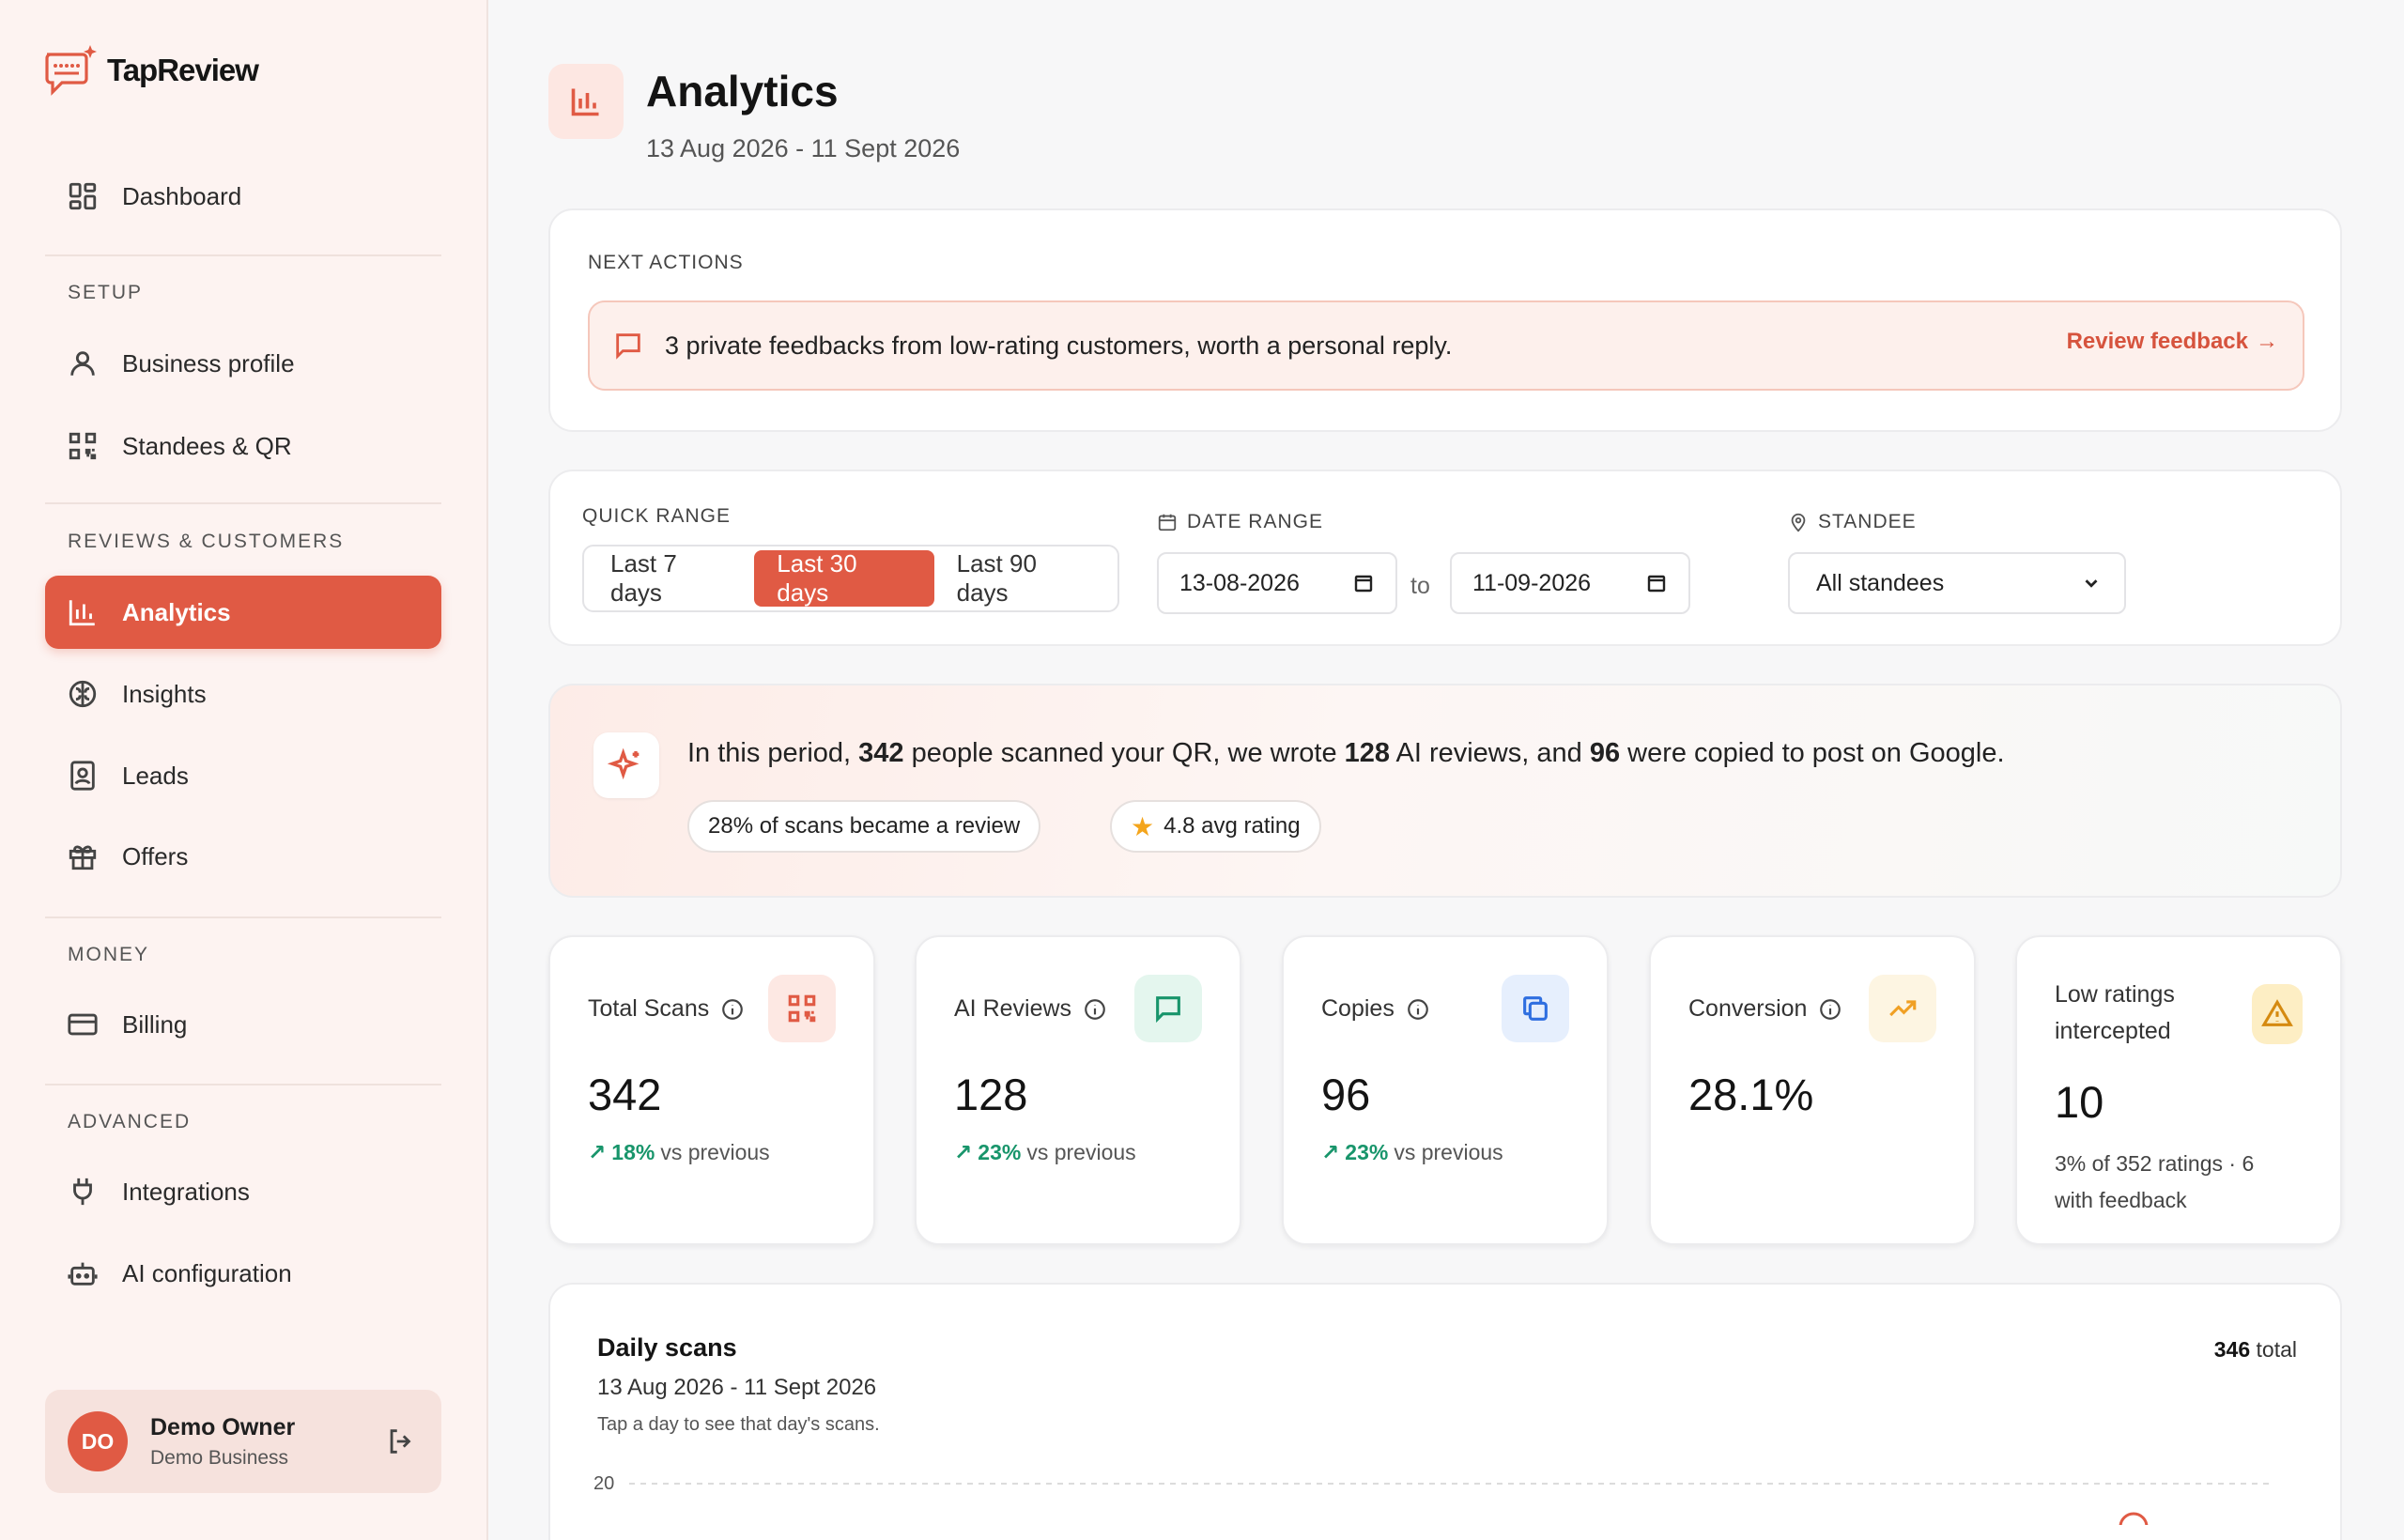 This screenshot has width=2404, height=1540. Describe the element at coordinates (963, 1152) in the screenshot. I see `trend-up-icon: ↗` at that location.